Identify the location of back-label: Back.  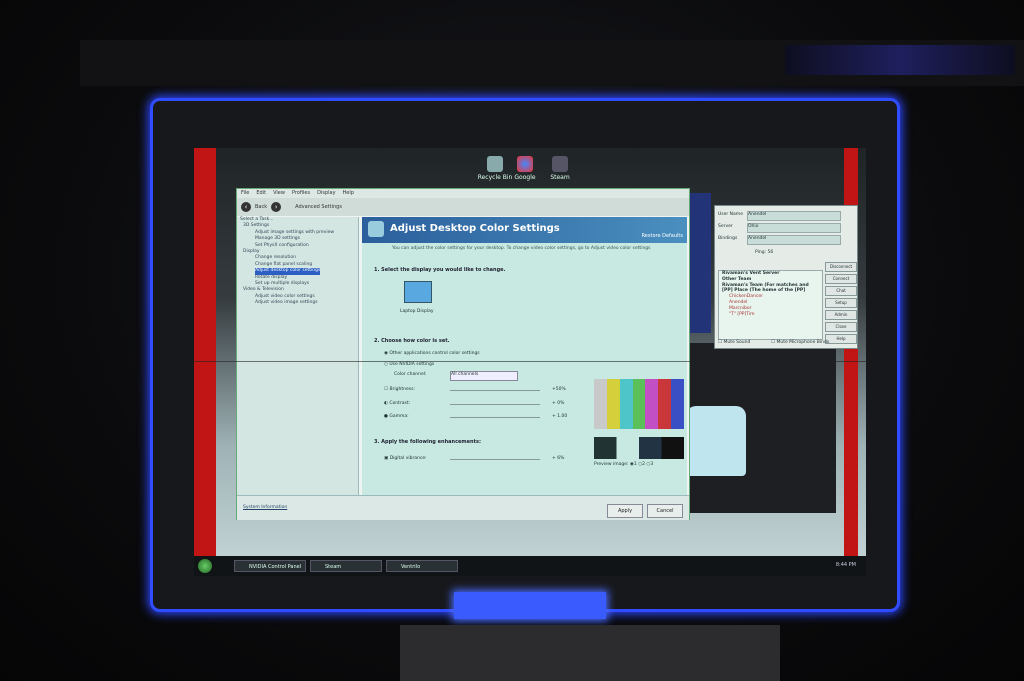
(261, 207).